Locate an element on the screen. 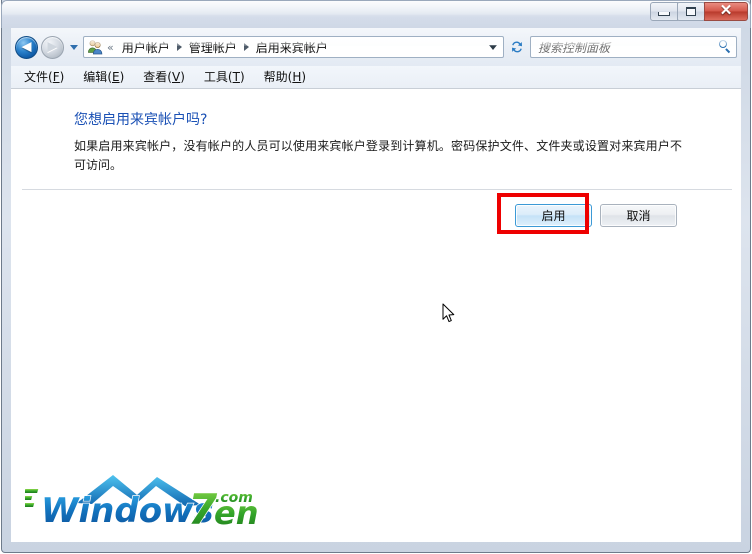  maximize-button is located at coordinates (691, 11).